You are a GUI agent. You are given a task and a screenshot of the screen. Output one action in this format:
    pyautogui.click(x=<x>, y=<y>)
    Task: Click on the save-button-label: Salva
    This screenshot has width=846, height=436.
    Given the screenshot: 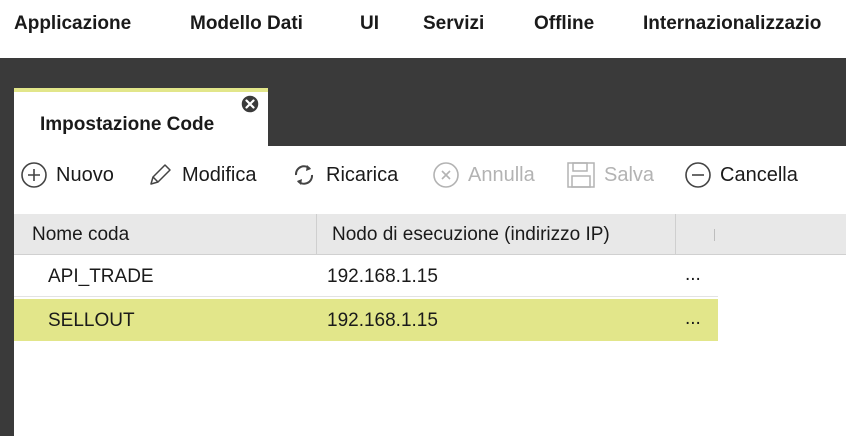 What is the action you would take?
    pyautogui.click(x=629, y=174)
    